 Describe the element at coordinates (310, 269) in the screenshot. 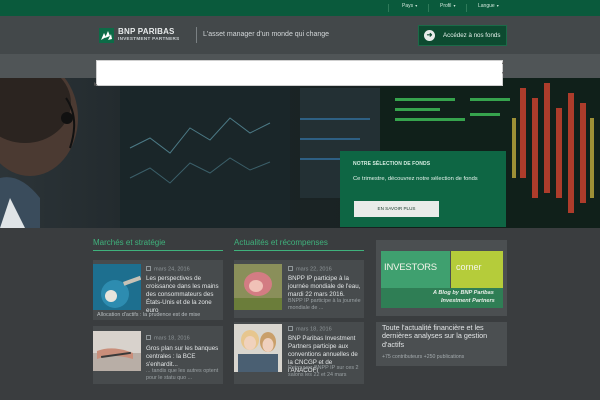

I see `article-date: mars 22, 2016` at that location.